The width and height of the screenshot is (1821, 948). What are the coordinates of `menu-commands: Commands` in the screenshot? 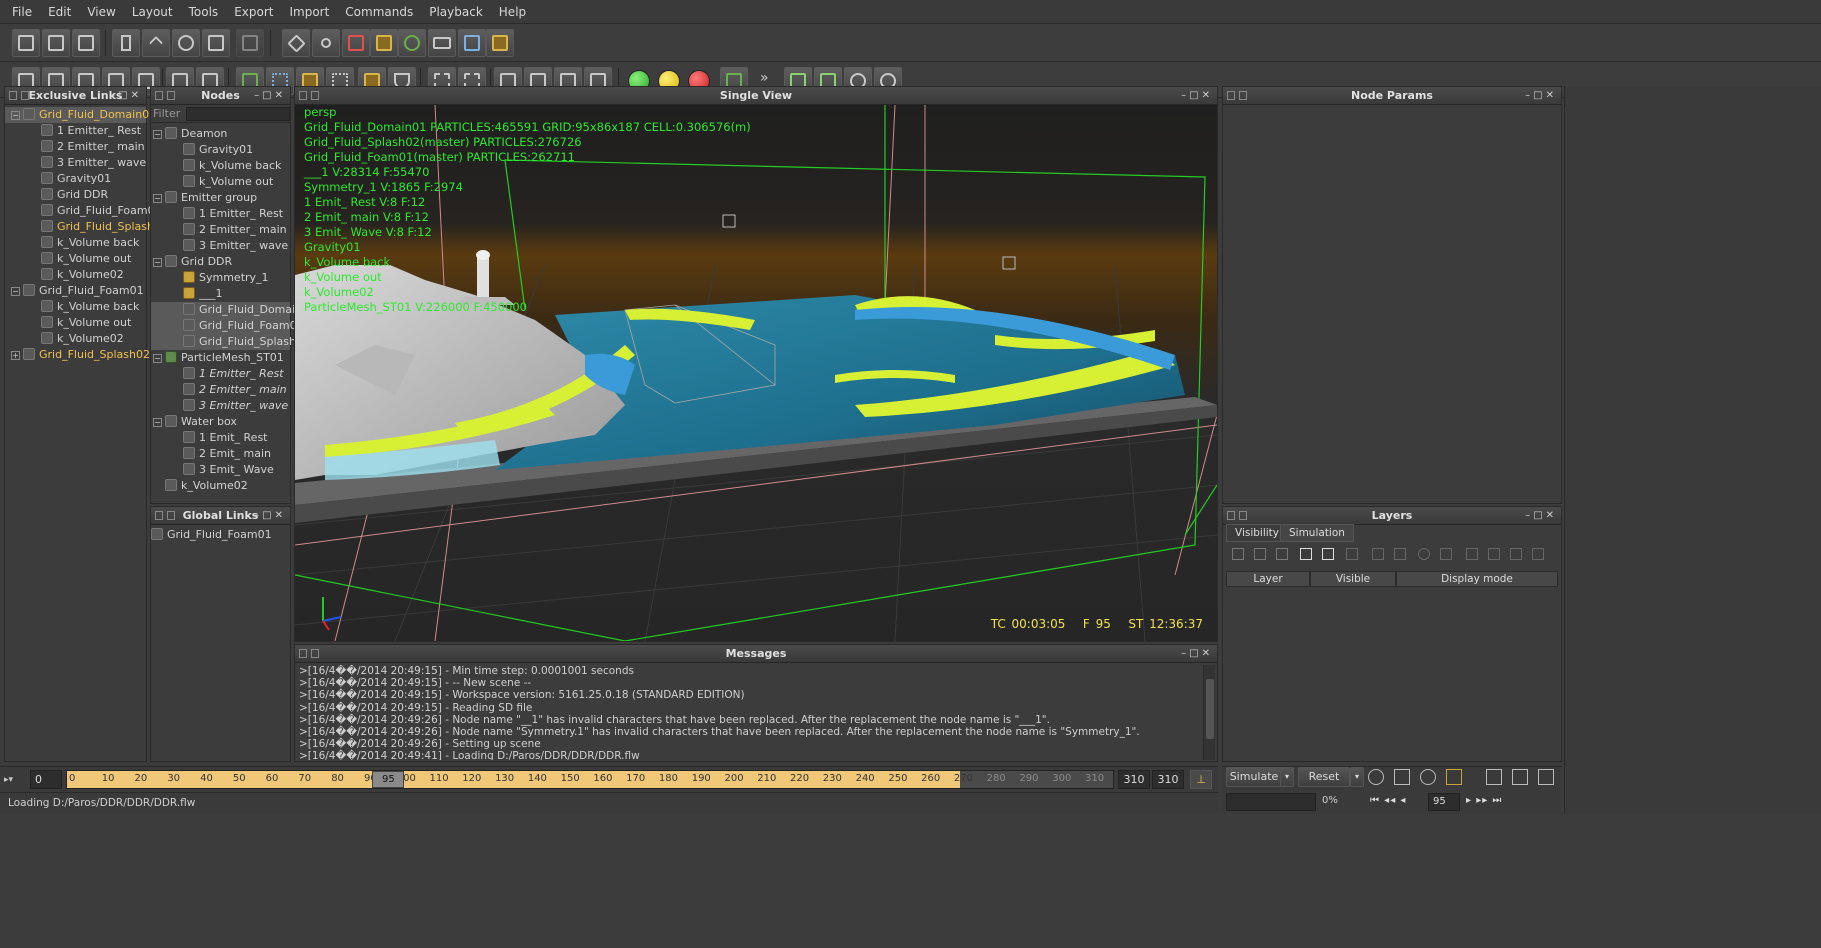 It's located at (379, 12).